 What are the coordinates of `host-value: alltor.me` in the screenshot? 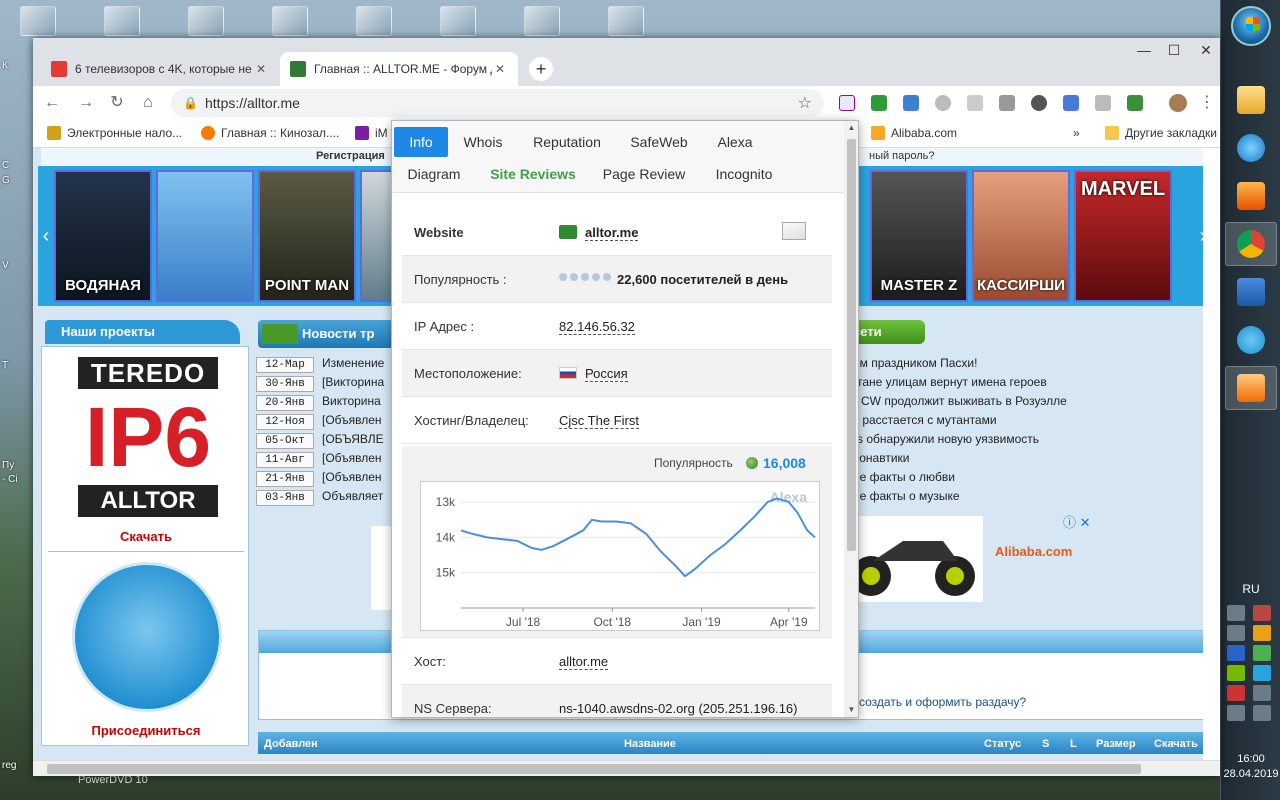 It's located at (584, 662).